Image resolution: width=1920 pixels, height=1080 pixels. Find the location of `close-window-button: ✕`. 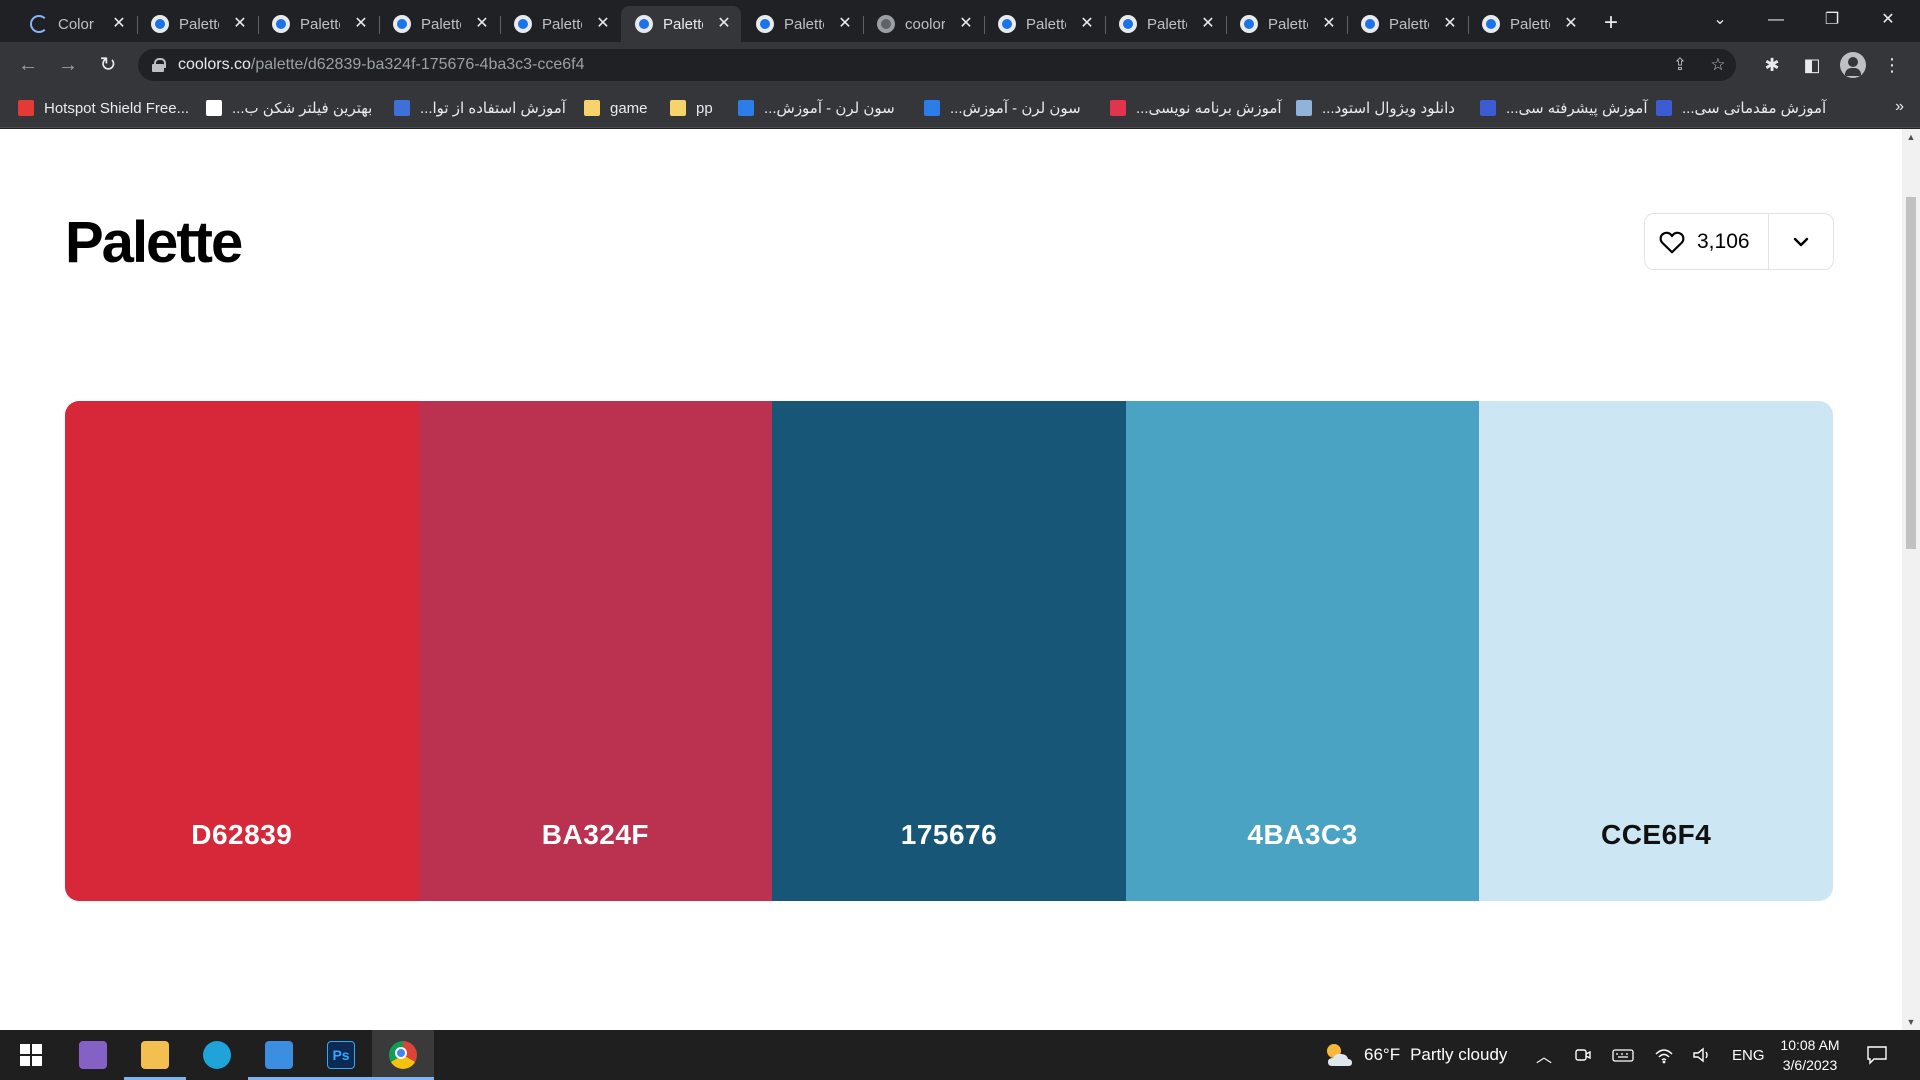

close-window-button: ✕ is located at coordinates (1888, 20).